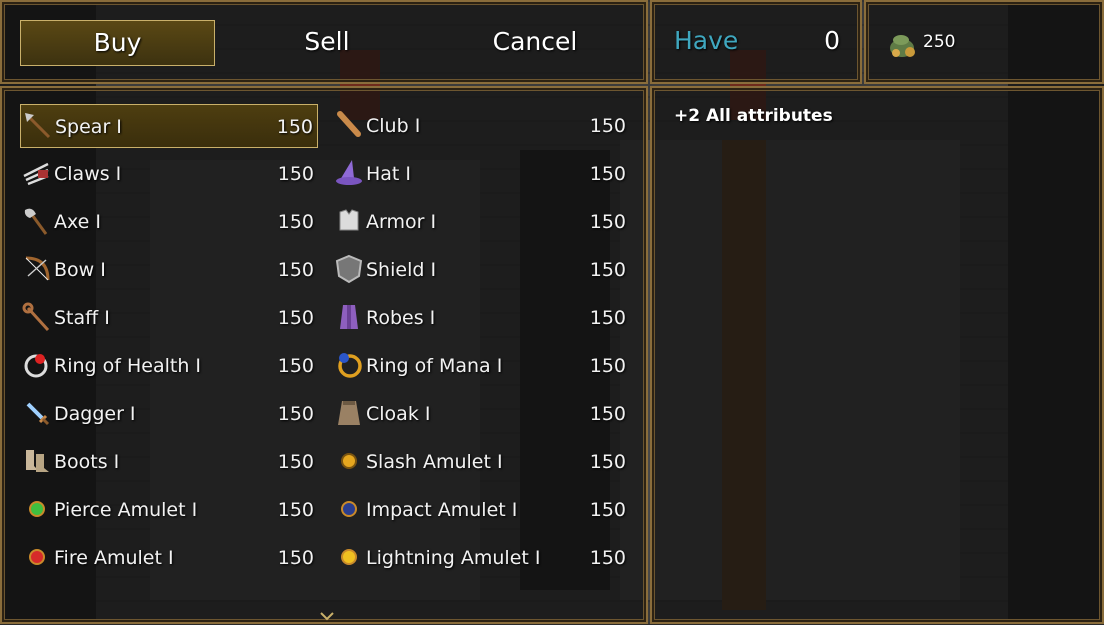 The width and height of the screenshot is (1104, 625). I want to click on shop-item: Axe I 150, so click(169, 222).